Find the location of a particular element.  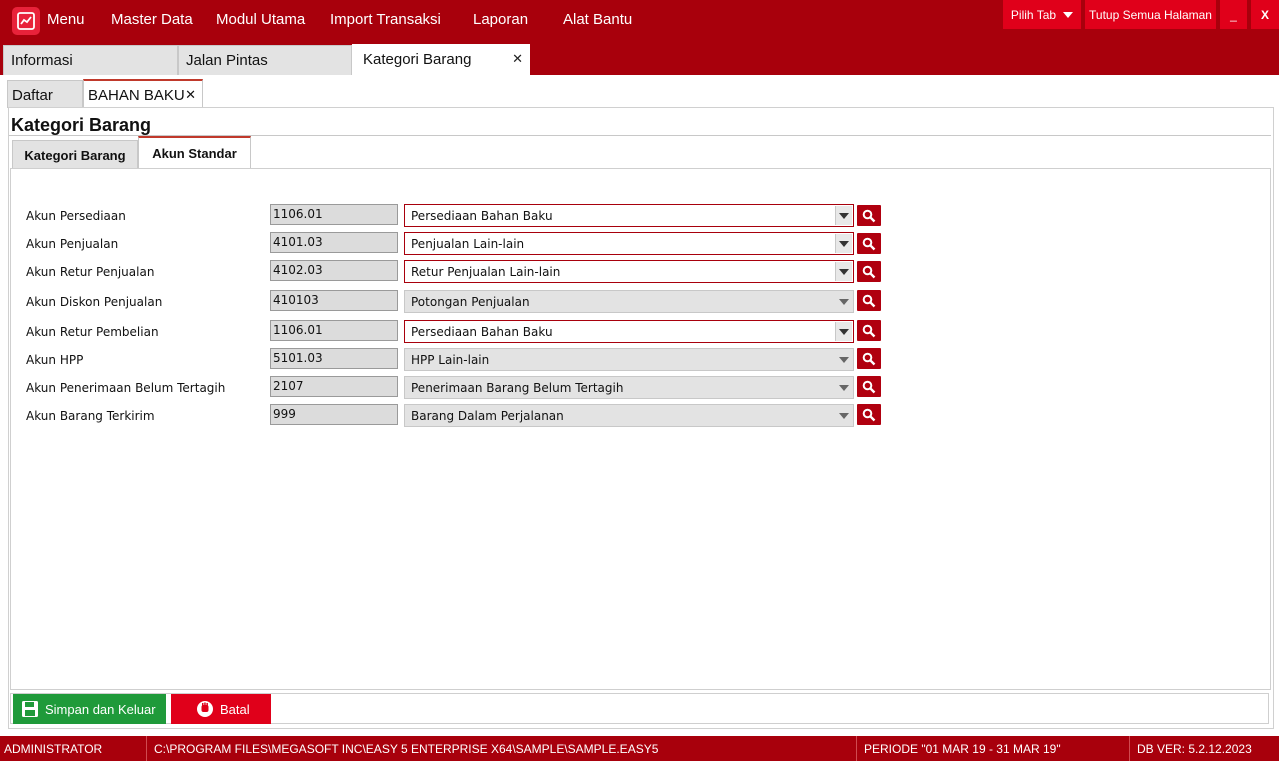

code-akun-penjualan: 4101.03 is located at coordinates (334, 242).